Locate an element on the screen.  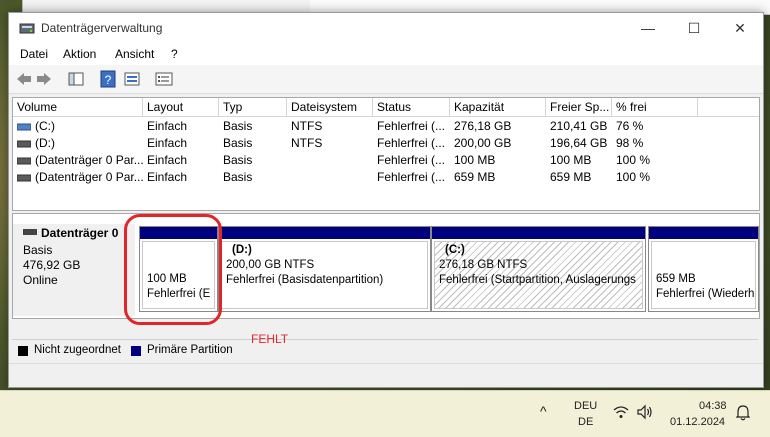
forward-arrow-icon is located at coordinates (44, 79).